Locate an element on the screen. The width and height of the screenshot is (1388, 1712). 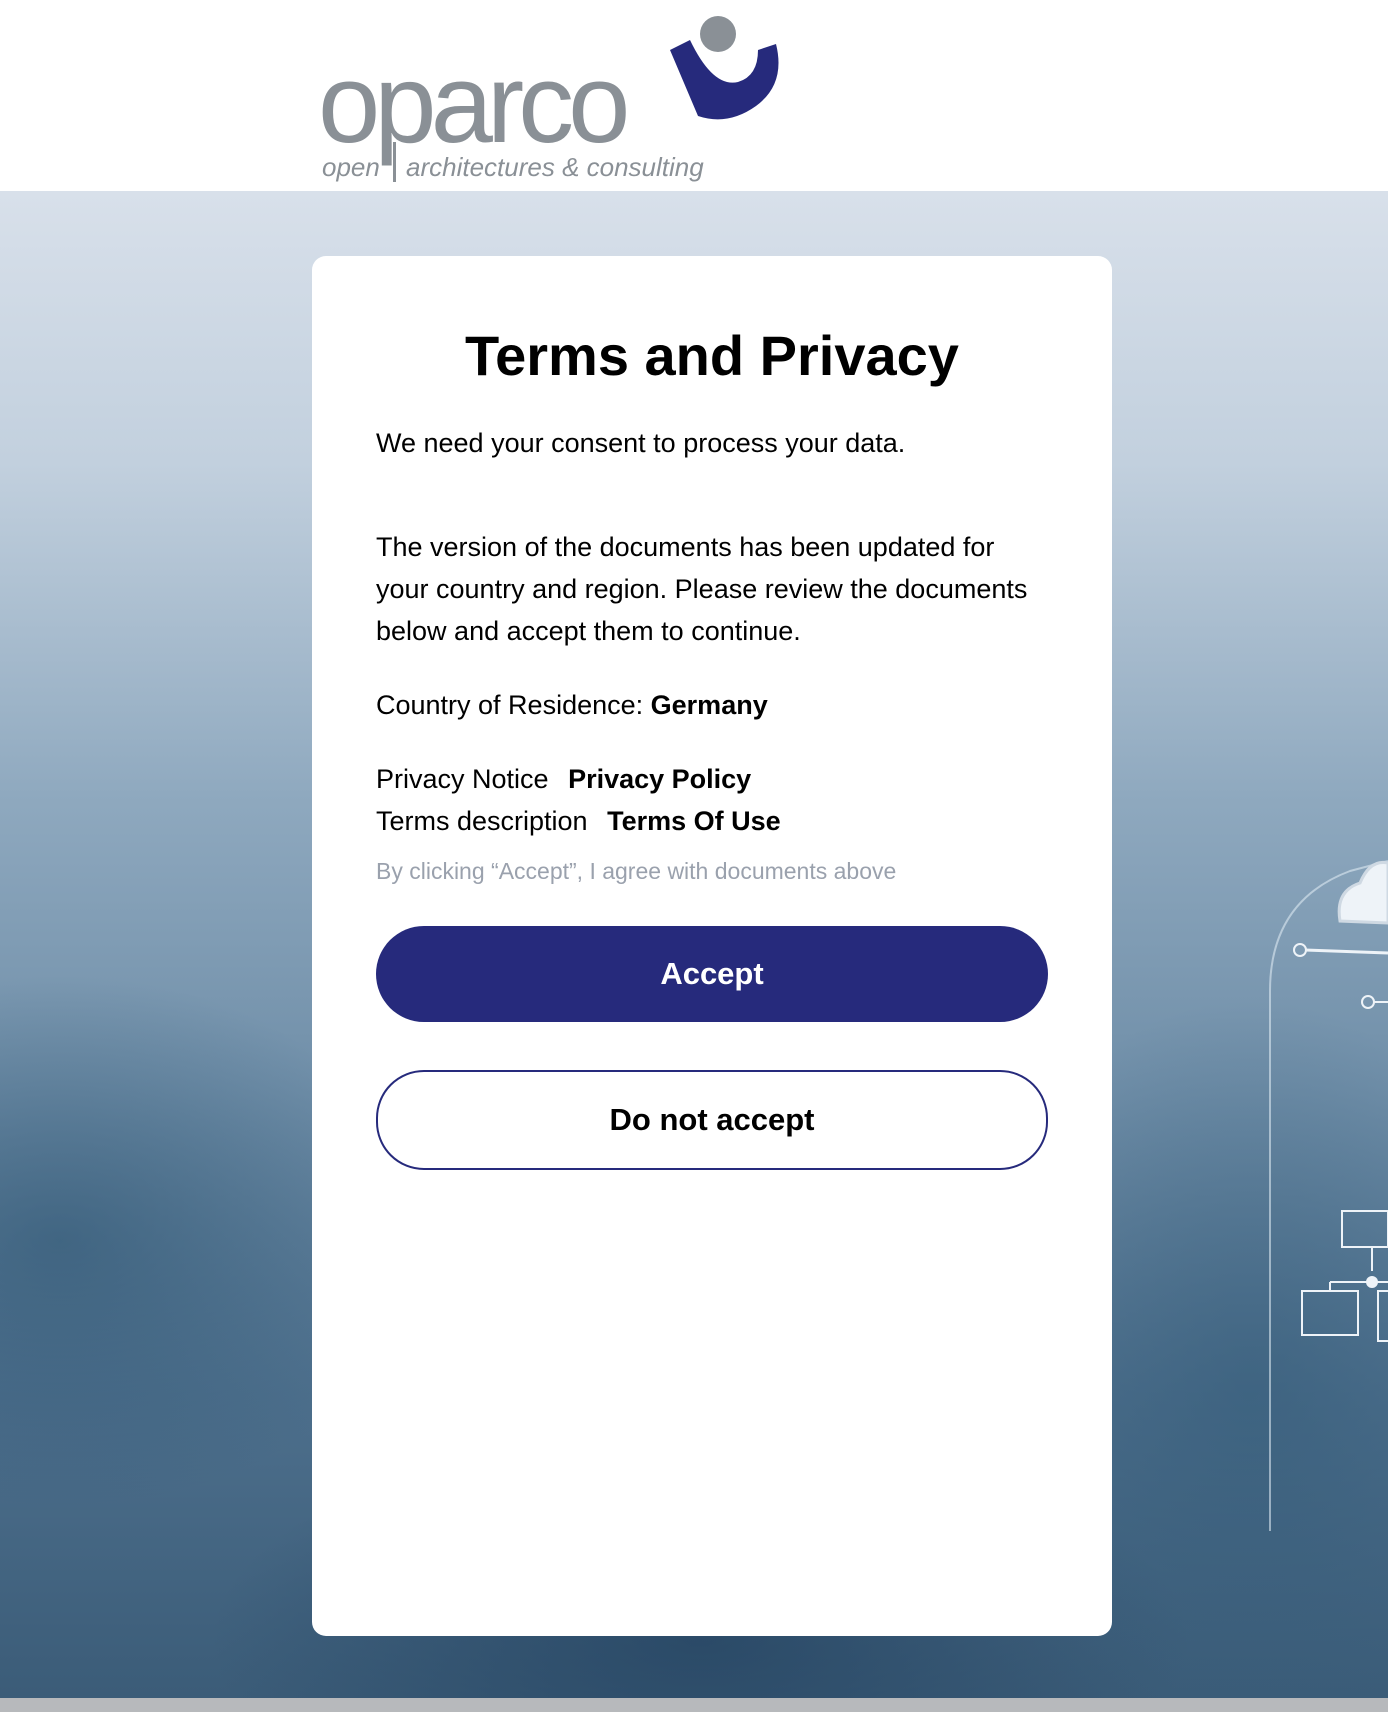
country-label: Country of Residence: is located at coordinates (510, 705).